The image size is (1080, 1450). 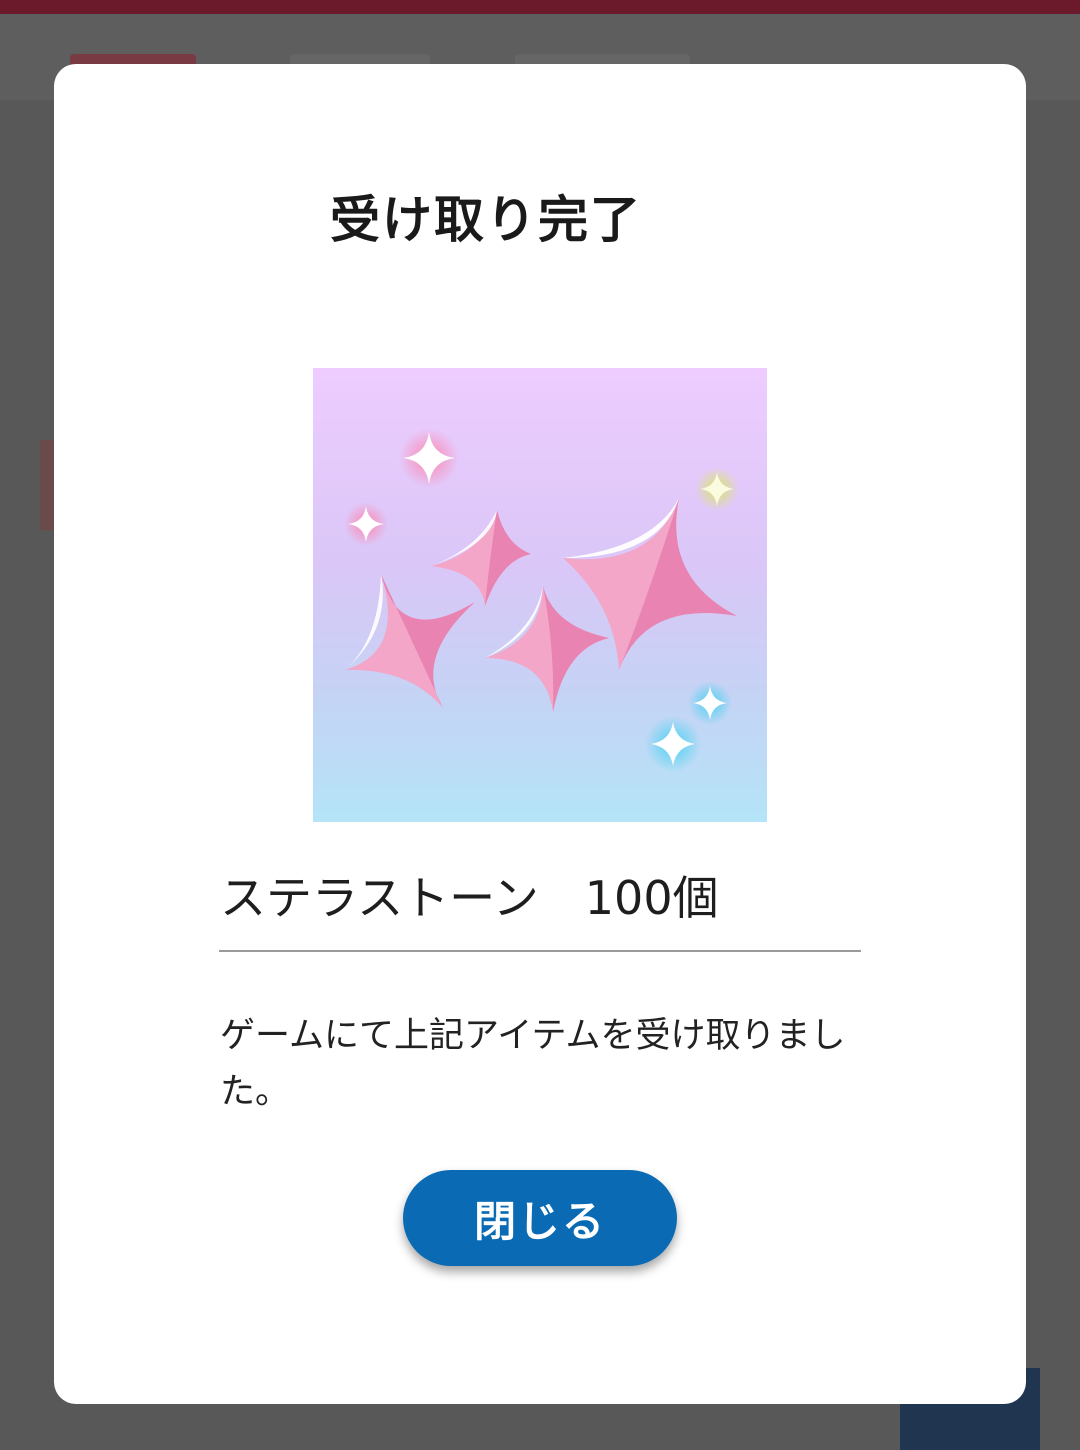 I want to click on close-button: 閉じる, so click(x=540, y=1218).